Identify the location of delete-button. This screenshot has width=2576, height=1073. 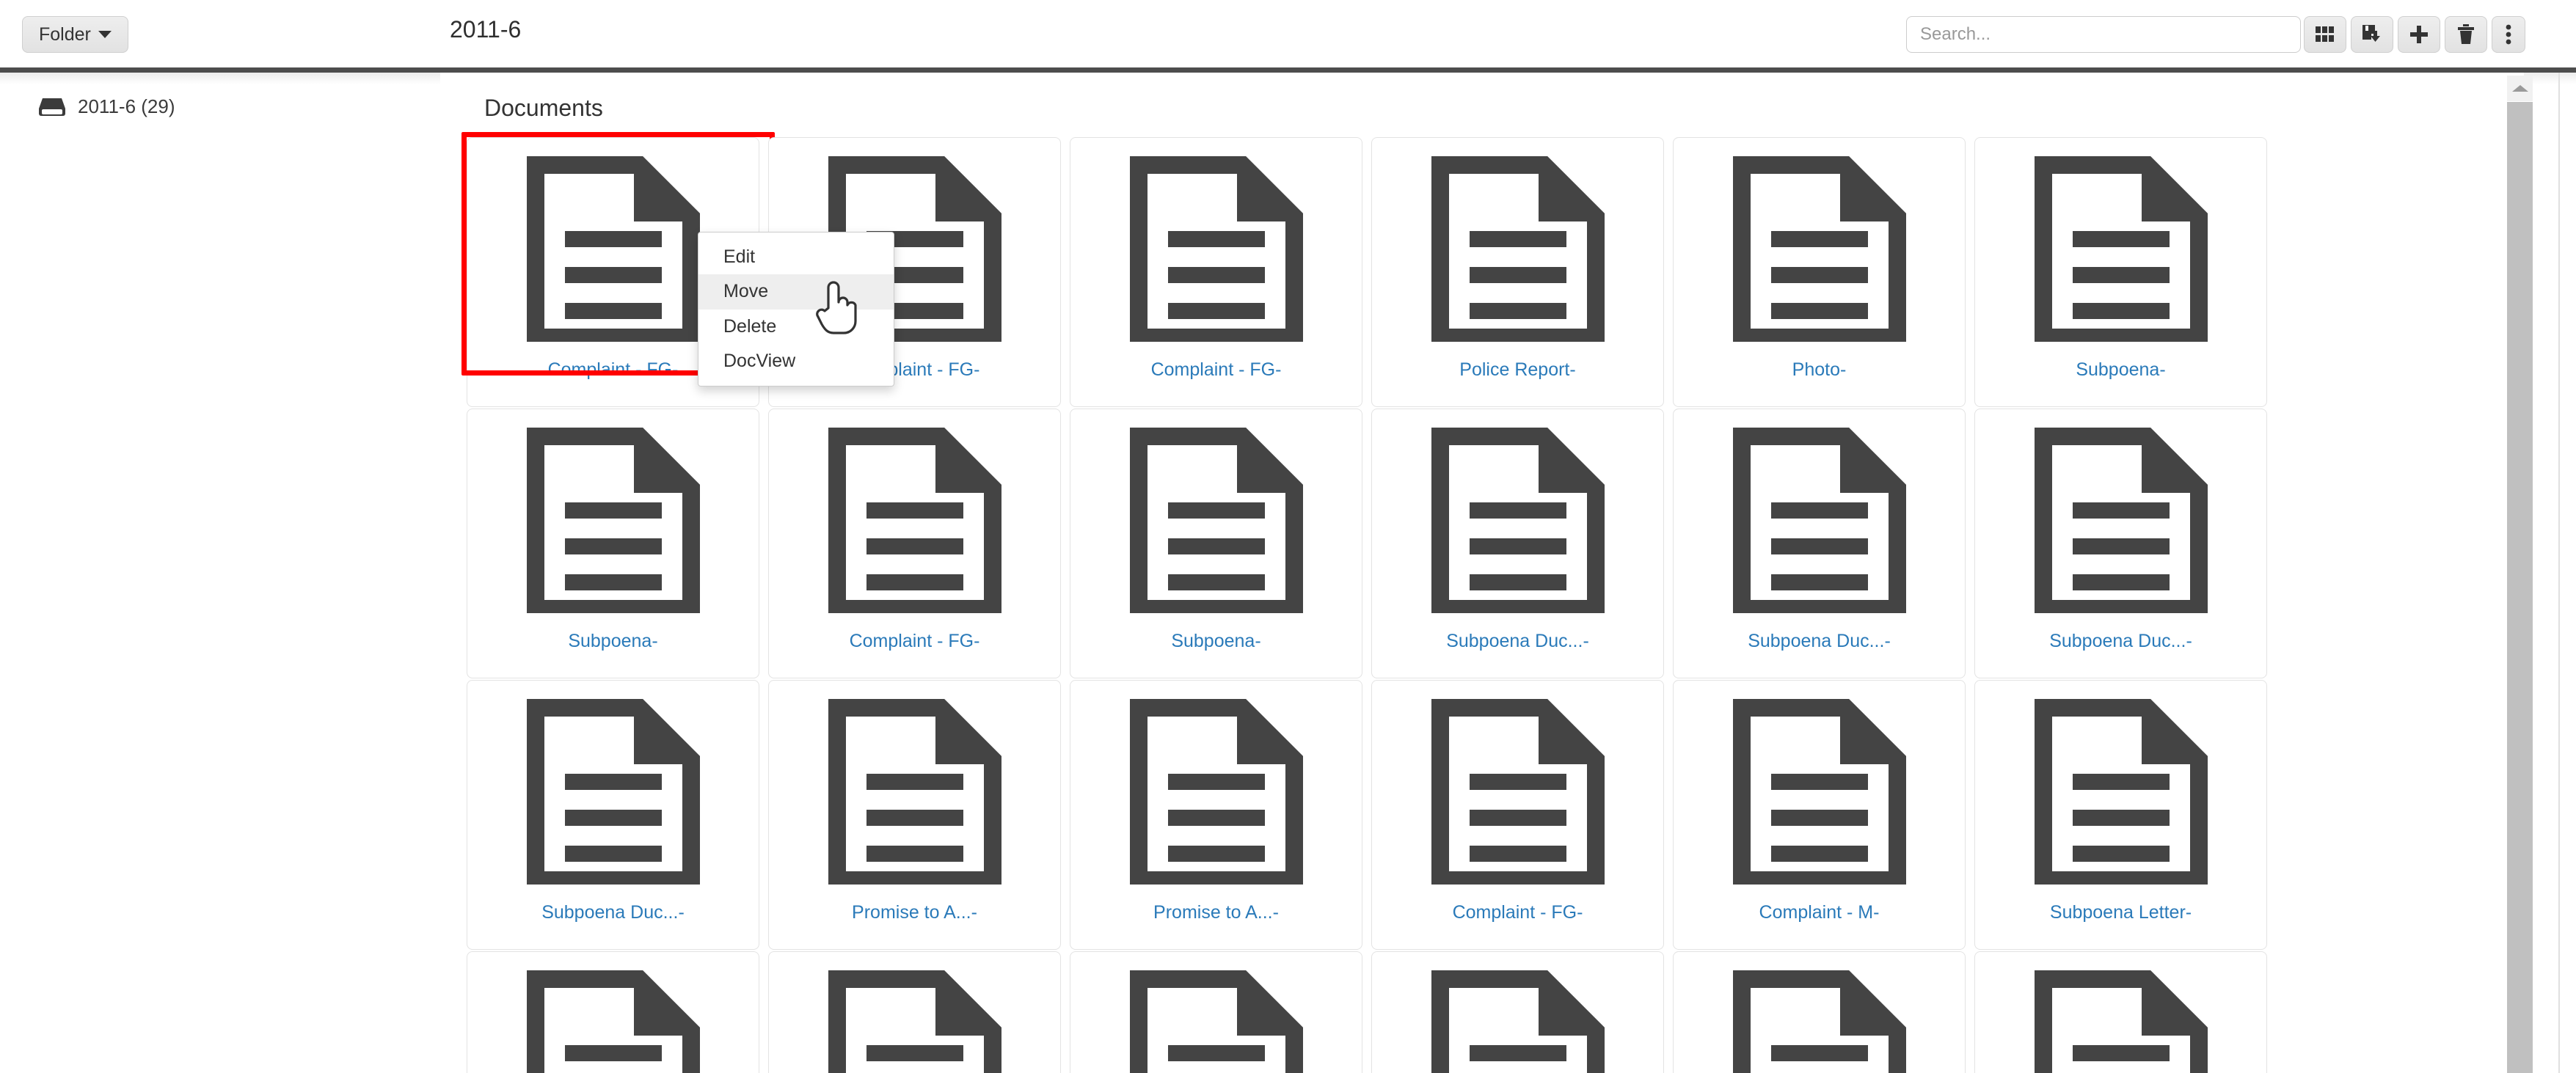
(2466, 35).